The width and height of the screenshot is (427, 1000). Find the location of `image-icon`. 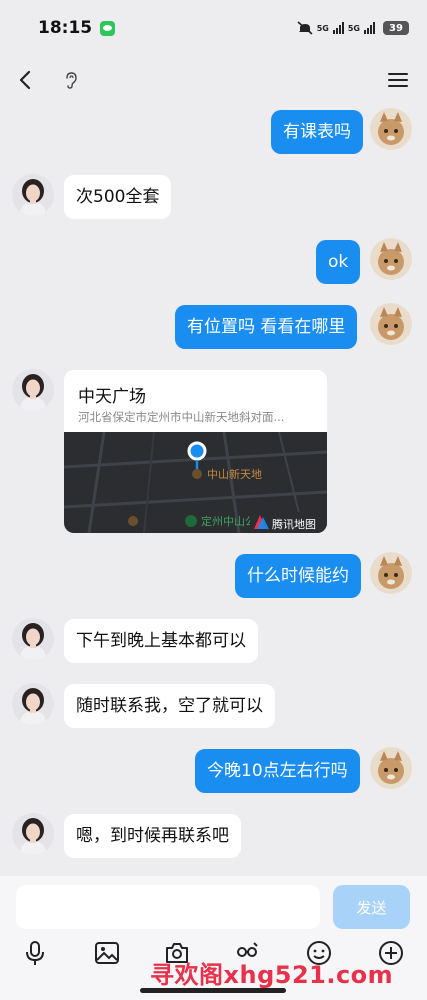

image-icon is located at coordinates (107, 953).